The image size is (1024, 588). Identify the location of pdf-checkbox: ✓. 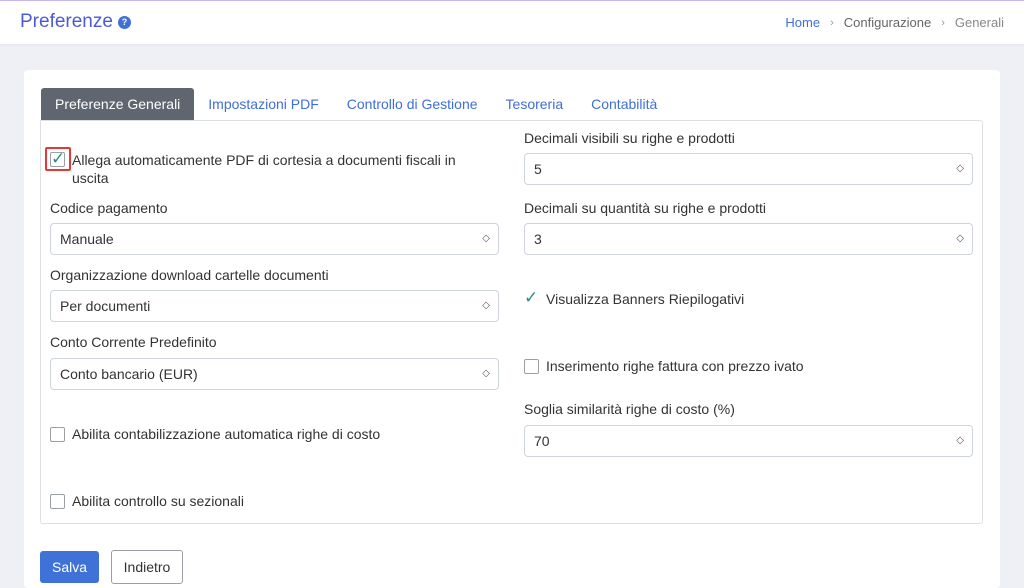
(58, 158).